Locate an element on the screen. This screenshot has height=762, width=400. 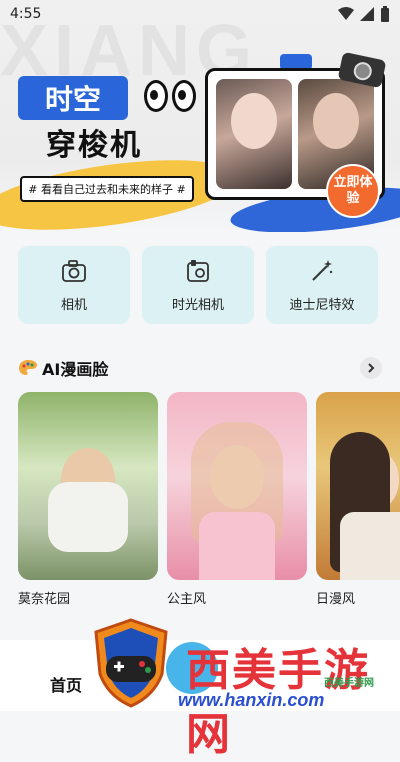
status-time: 4:55 is located at coordinates (26, 14).